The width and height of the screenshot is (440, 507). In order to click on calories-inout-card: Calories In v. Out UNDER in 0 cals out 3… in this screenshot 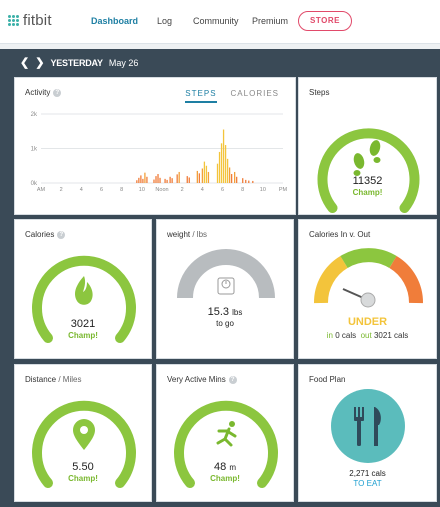, I will do `click(367, 289)`.